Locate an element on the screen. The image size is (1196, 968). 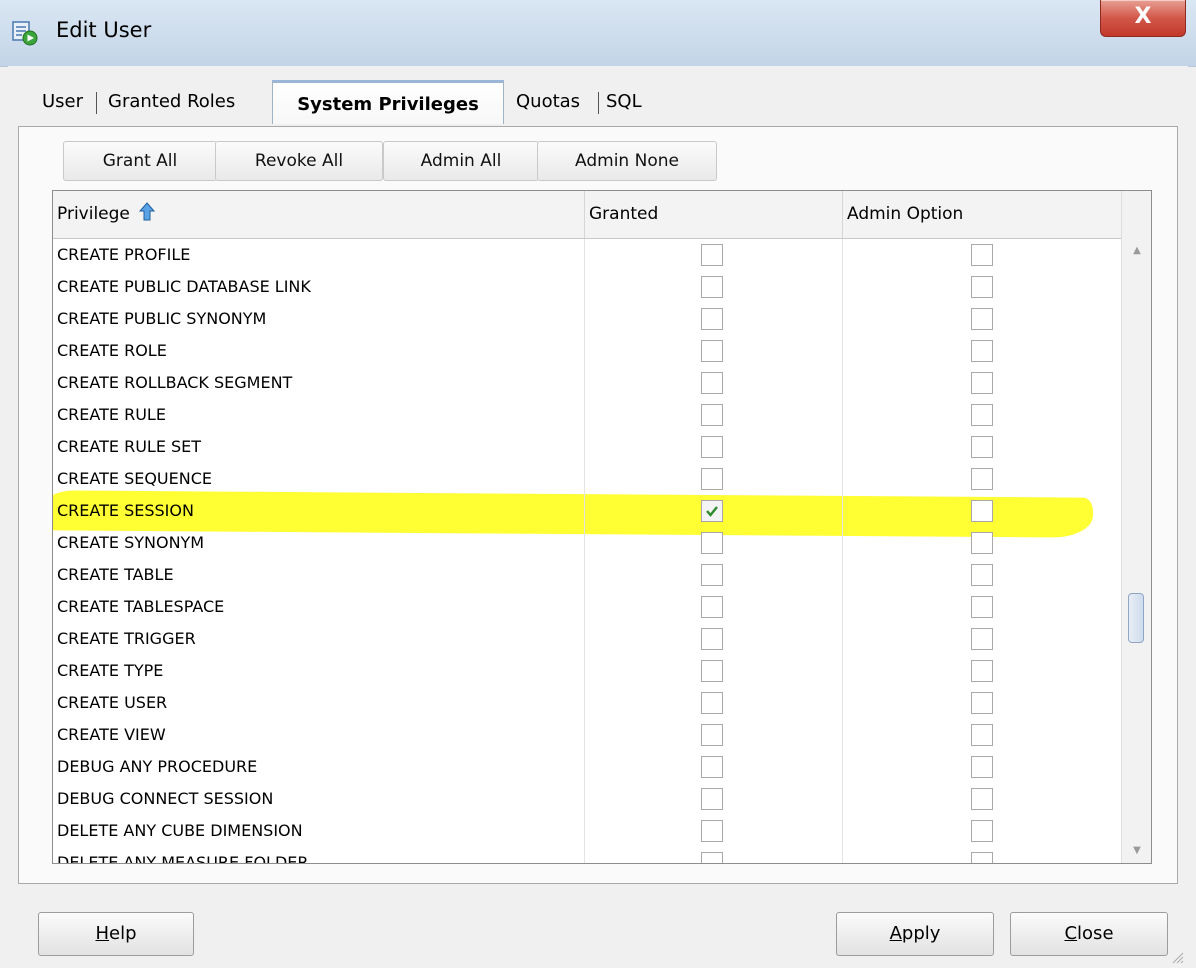
apply-button: Apply is located at coordinates (915, 934).